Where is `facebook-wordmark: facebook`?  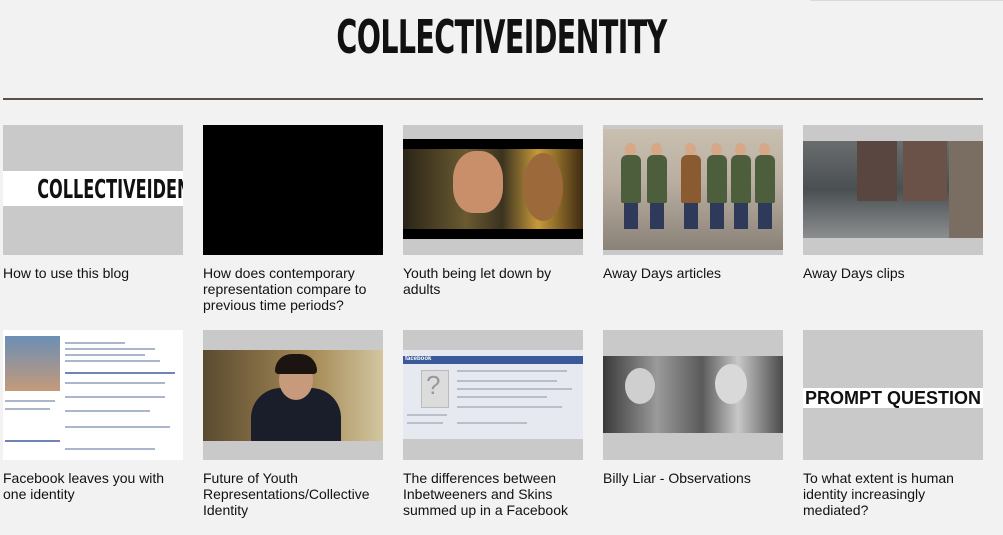 facebook-wordmark: facebook is located at coordinates (418, 359).